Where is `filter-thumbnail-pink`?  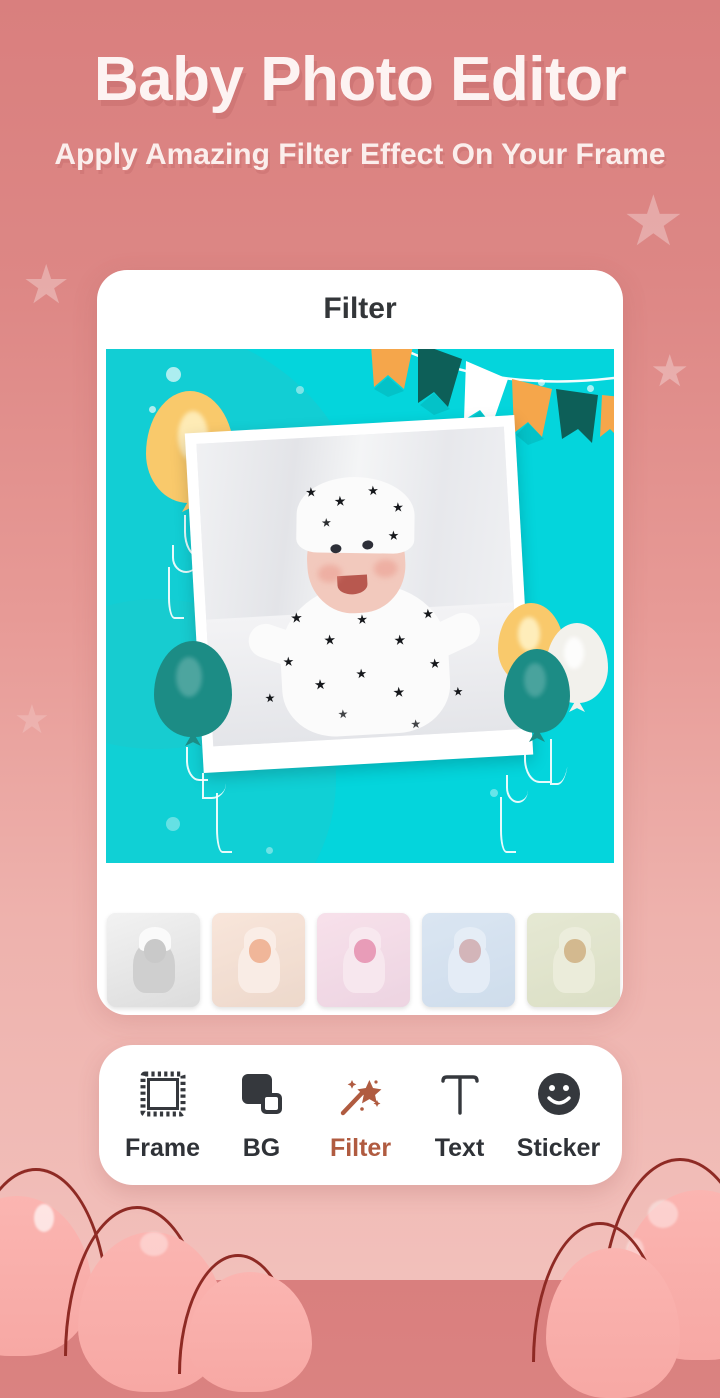
filter-thumbnail-pink is located at coordinates (363, 960).